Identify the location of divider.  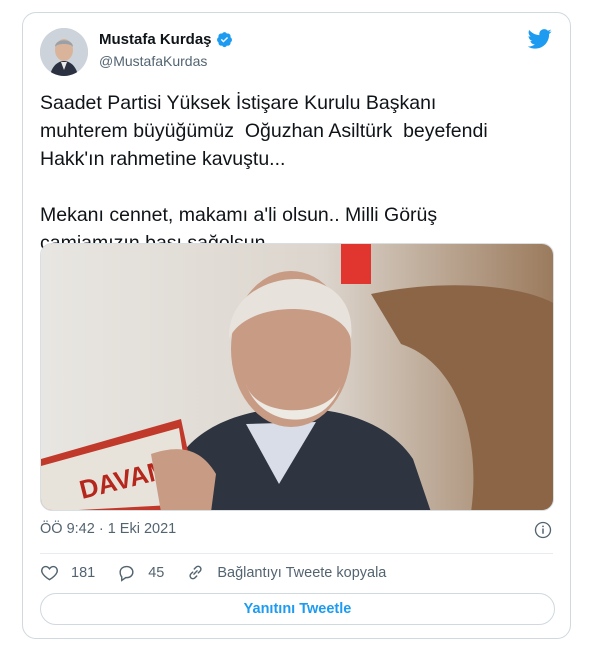
(296, 553).